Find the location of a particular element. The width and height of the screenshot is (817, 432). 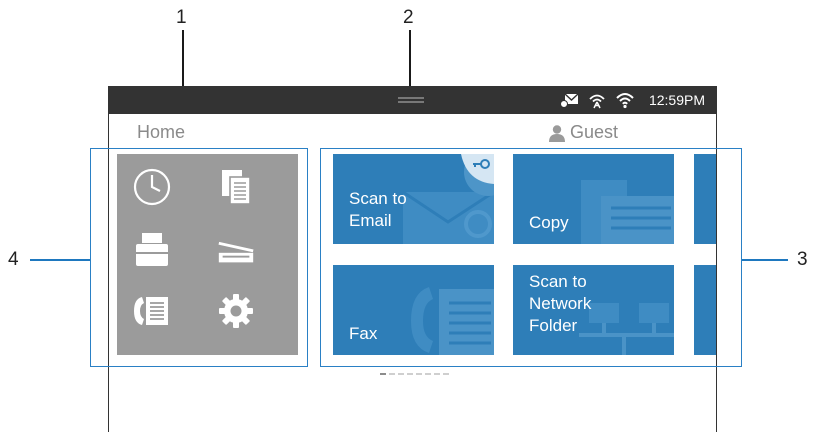

status-clock: 12:59PM is located at coordinates (676, 100).